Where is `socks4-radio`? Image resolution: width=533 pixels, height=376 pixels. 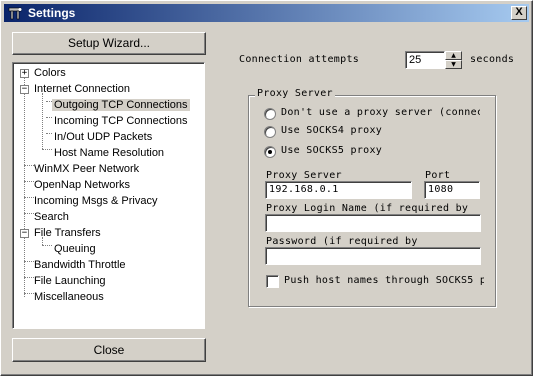 socks4-radio is located at coordinates (270, 132).